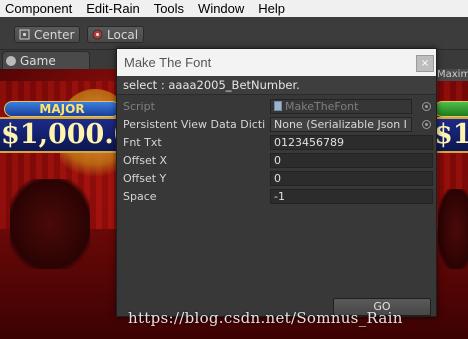 Image resolution: width=468 pixels, height=339 pixels. I want to click on pivot-center-label: Center, so click(54, 34).